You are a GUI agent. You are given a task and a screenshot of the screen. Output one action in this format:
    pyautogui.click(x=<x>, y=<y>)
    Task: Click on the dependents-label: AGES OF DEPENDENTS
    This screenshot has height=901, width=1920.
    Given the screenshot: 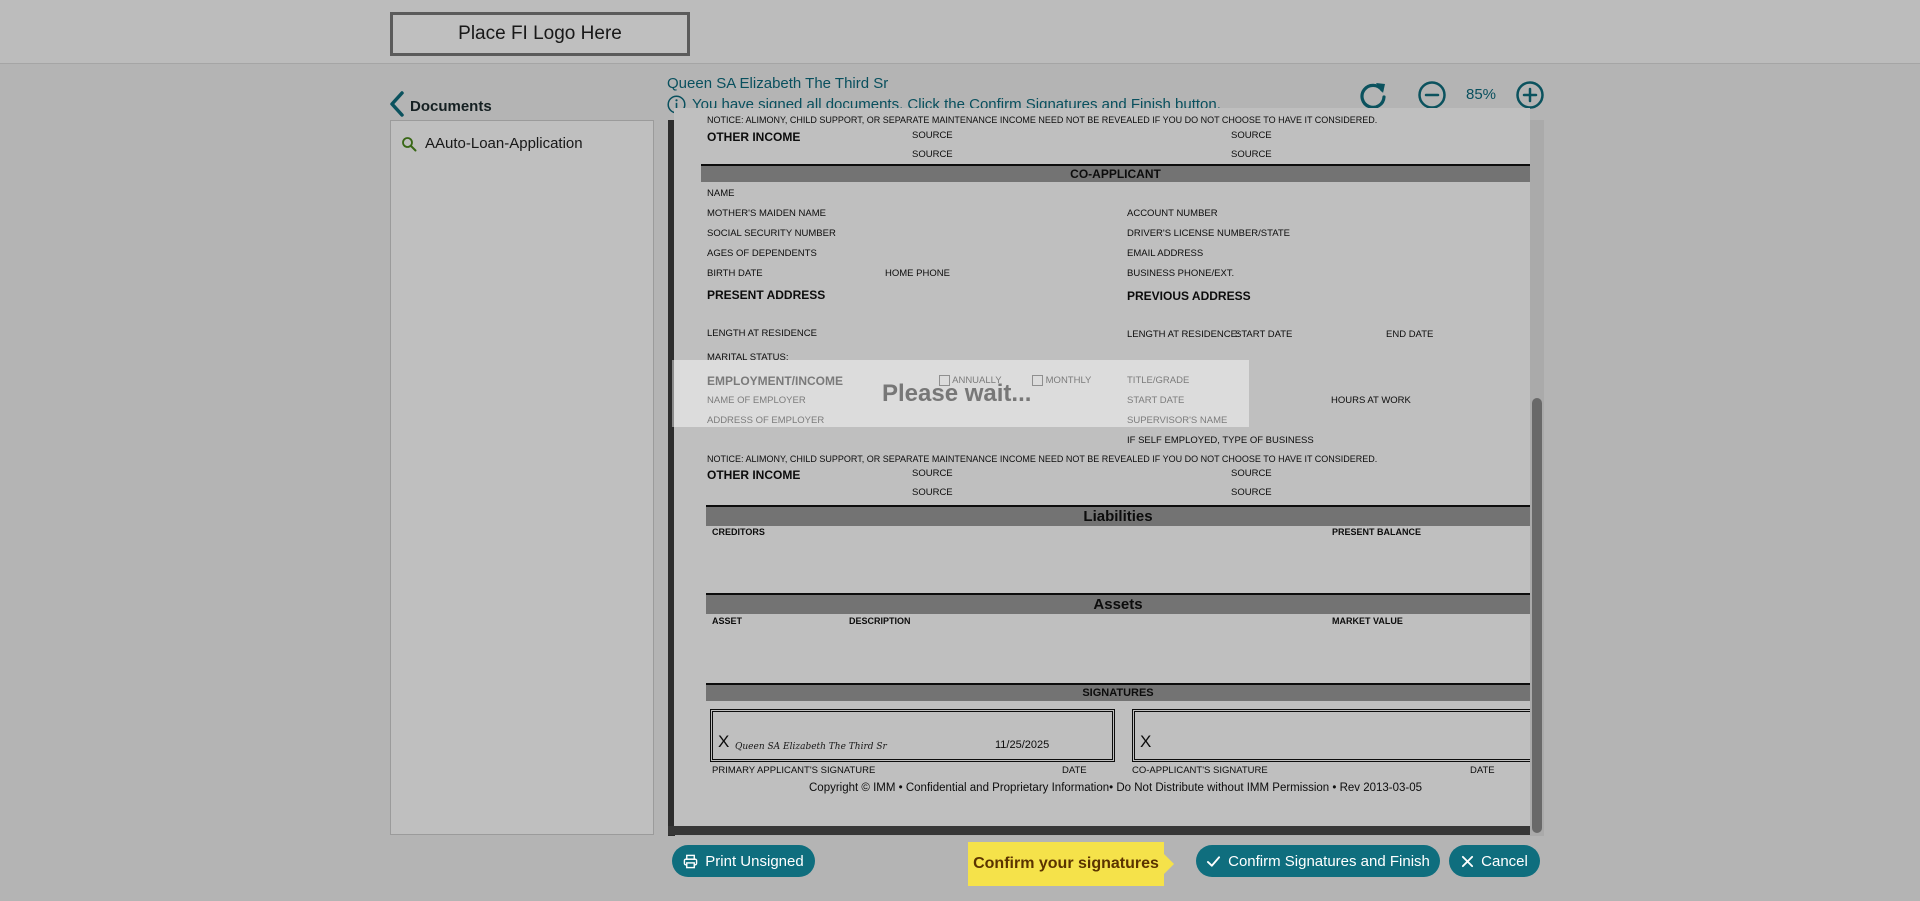 What is the action you would take?
    pyautogui.click(x=762, y=253)
    